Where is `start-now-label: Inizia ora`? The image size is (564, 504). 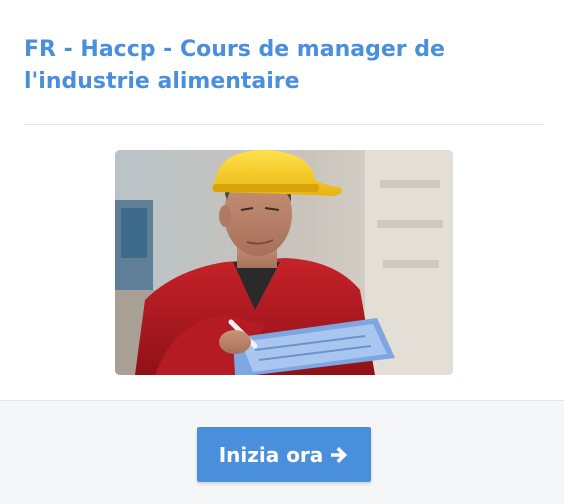 start-now-label: Inizia ora is located at coordinates (271, 454).